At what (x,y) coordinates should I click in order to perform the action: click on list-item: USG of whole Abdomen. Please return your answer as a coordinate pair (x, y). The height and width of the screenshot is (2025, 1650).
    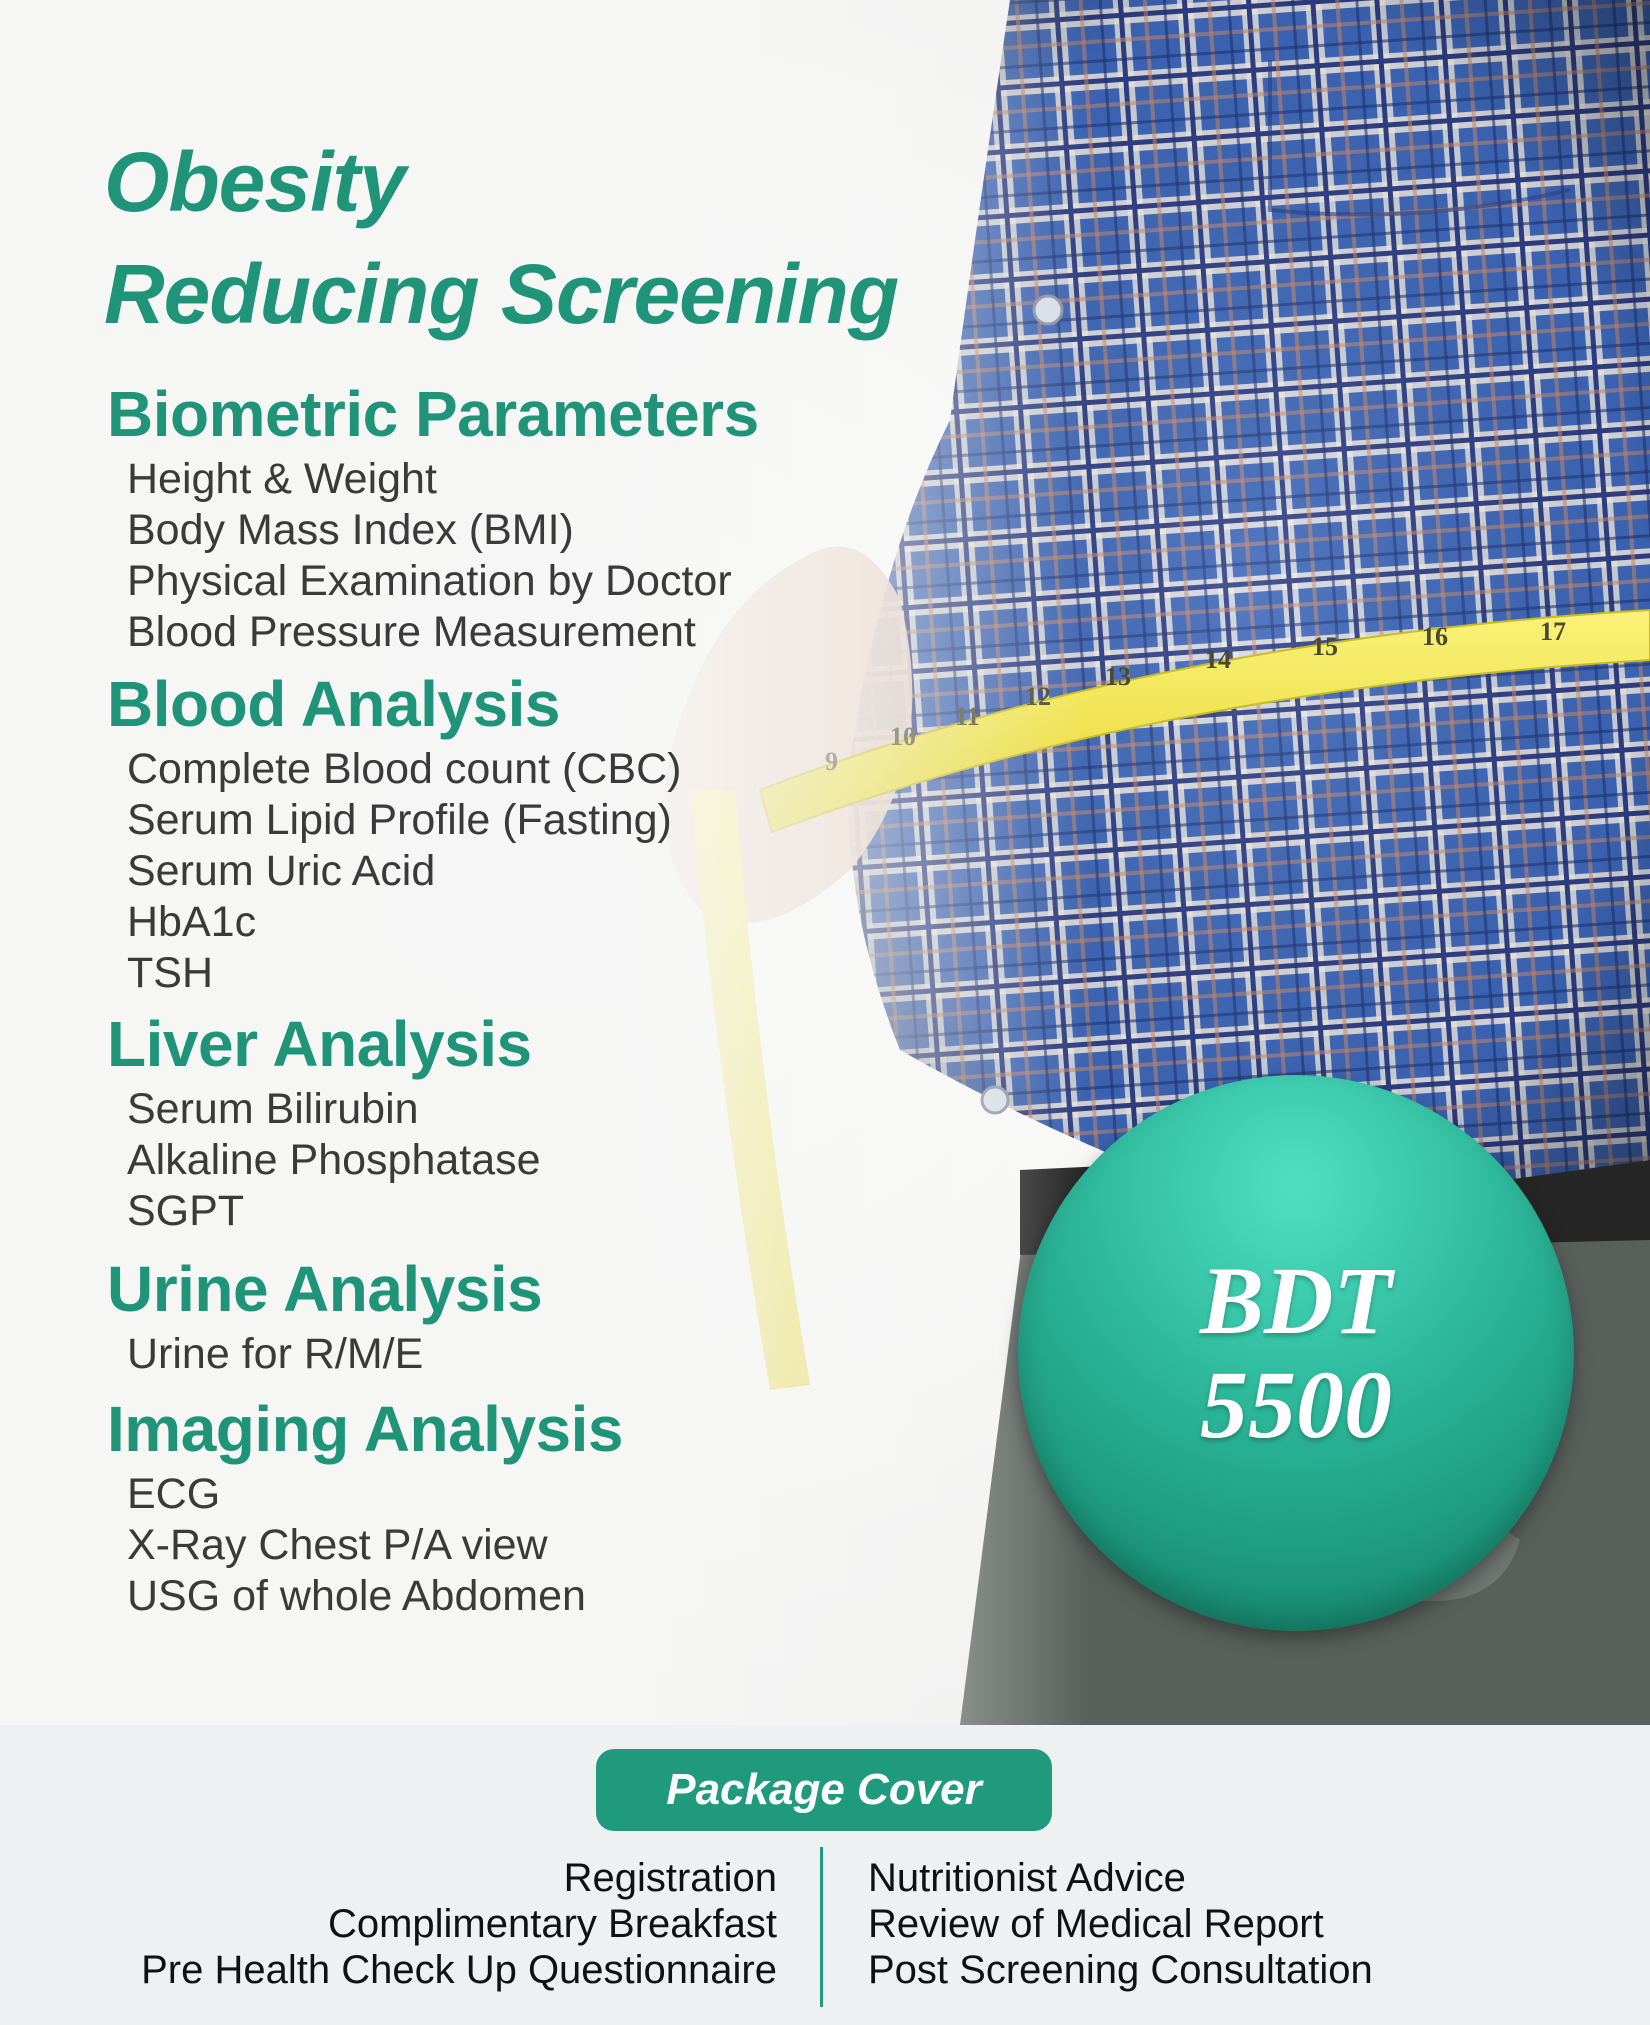
    Looking at the image, I should click on (356, 1596).